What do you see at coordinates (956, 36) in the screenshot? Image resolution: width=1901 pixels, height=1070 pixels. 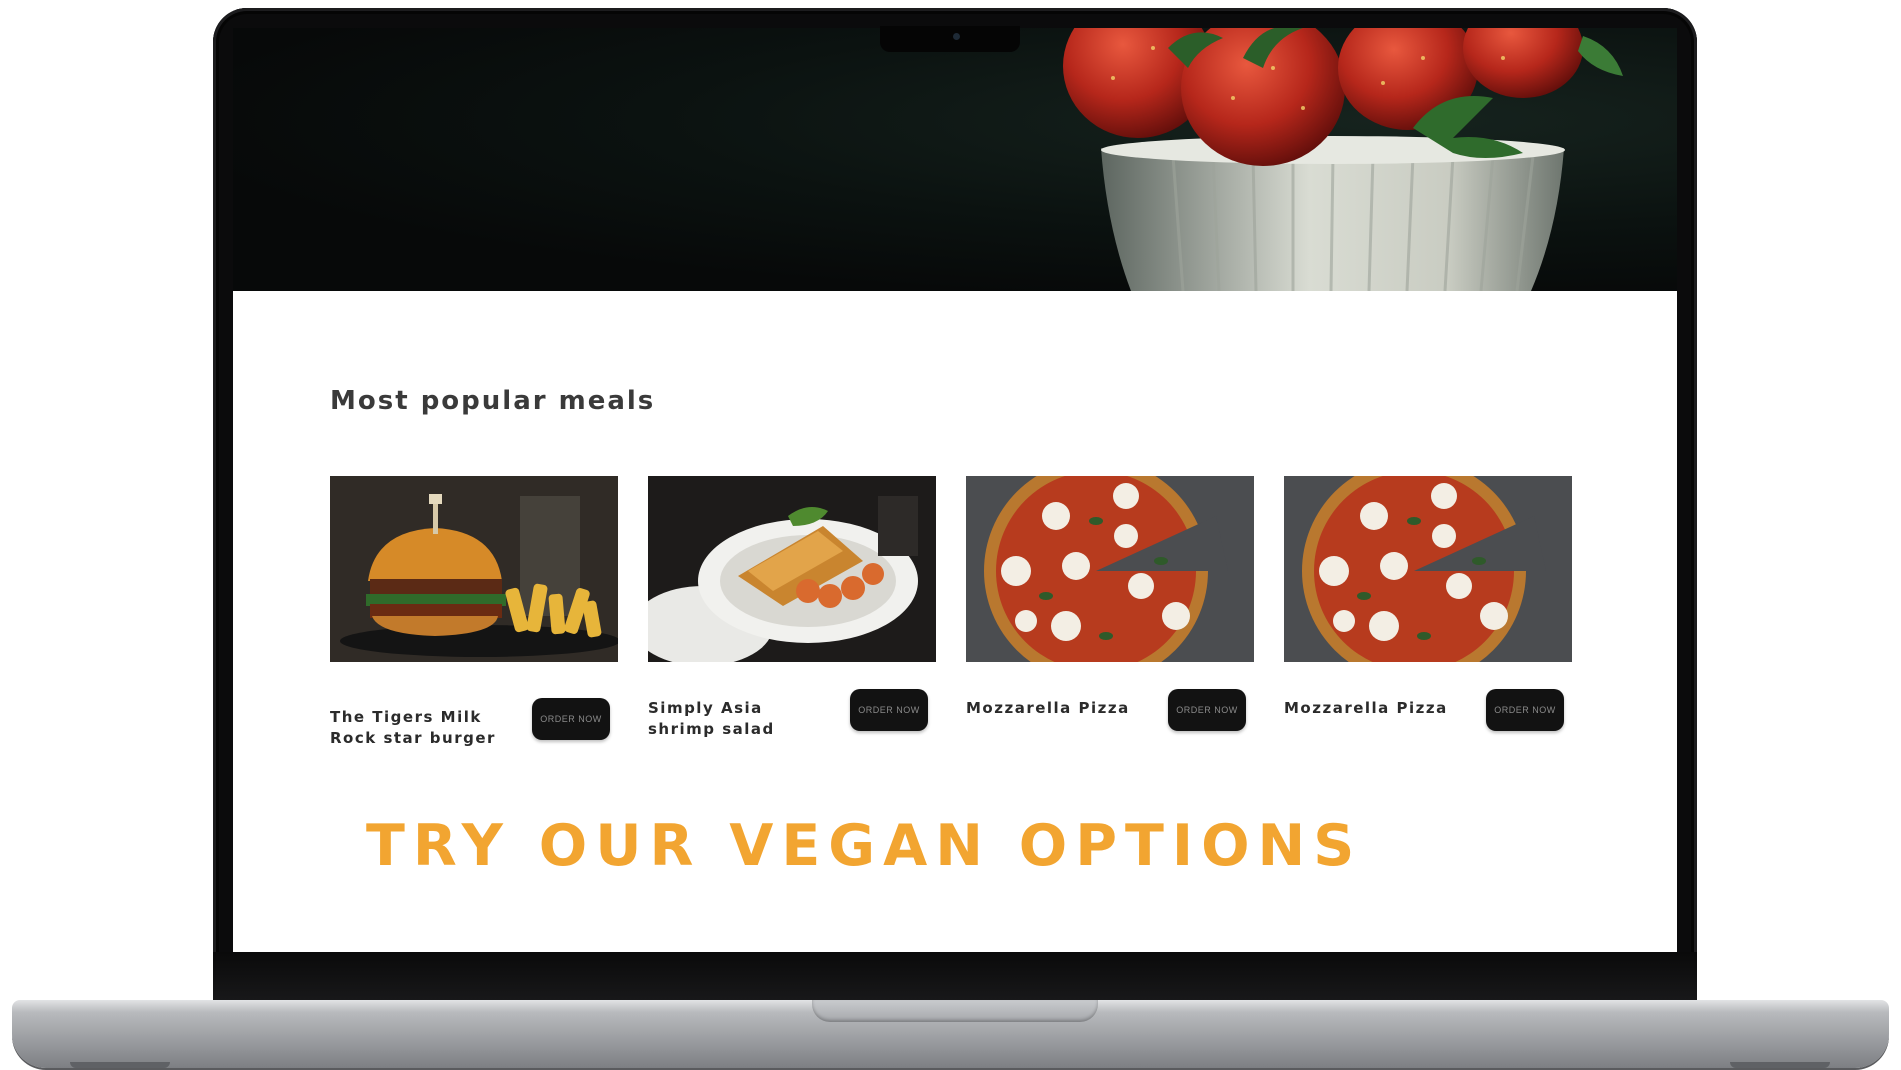 I see `camera-icon` at bounding box center [956, 36].